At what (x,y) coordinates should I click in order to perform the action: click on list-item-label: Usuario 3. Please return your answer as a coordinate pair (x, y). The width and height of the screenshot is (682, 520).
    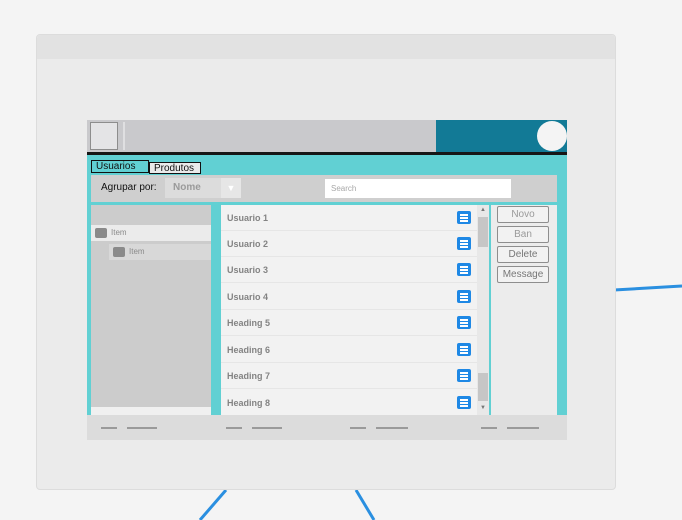
    Looking at the image, I should click on (248, 270).